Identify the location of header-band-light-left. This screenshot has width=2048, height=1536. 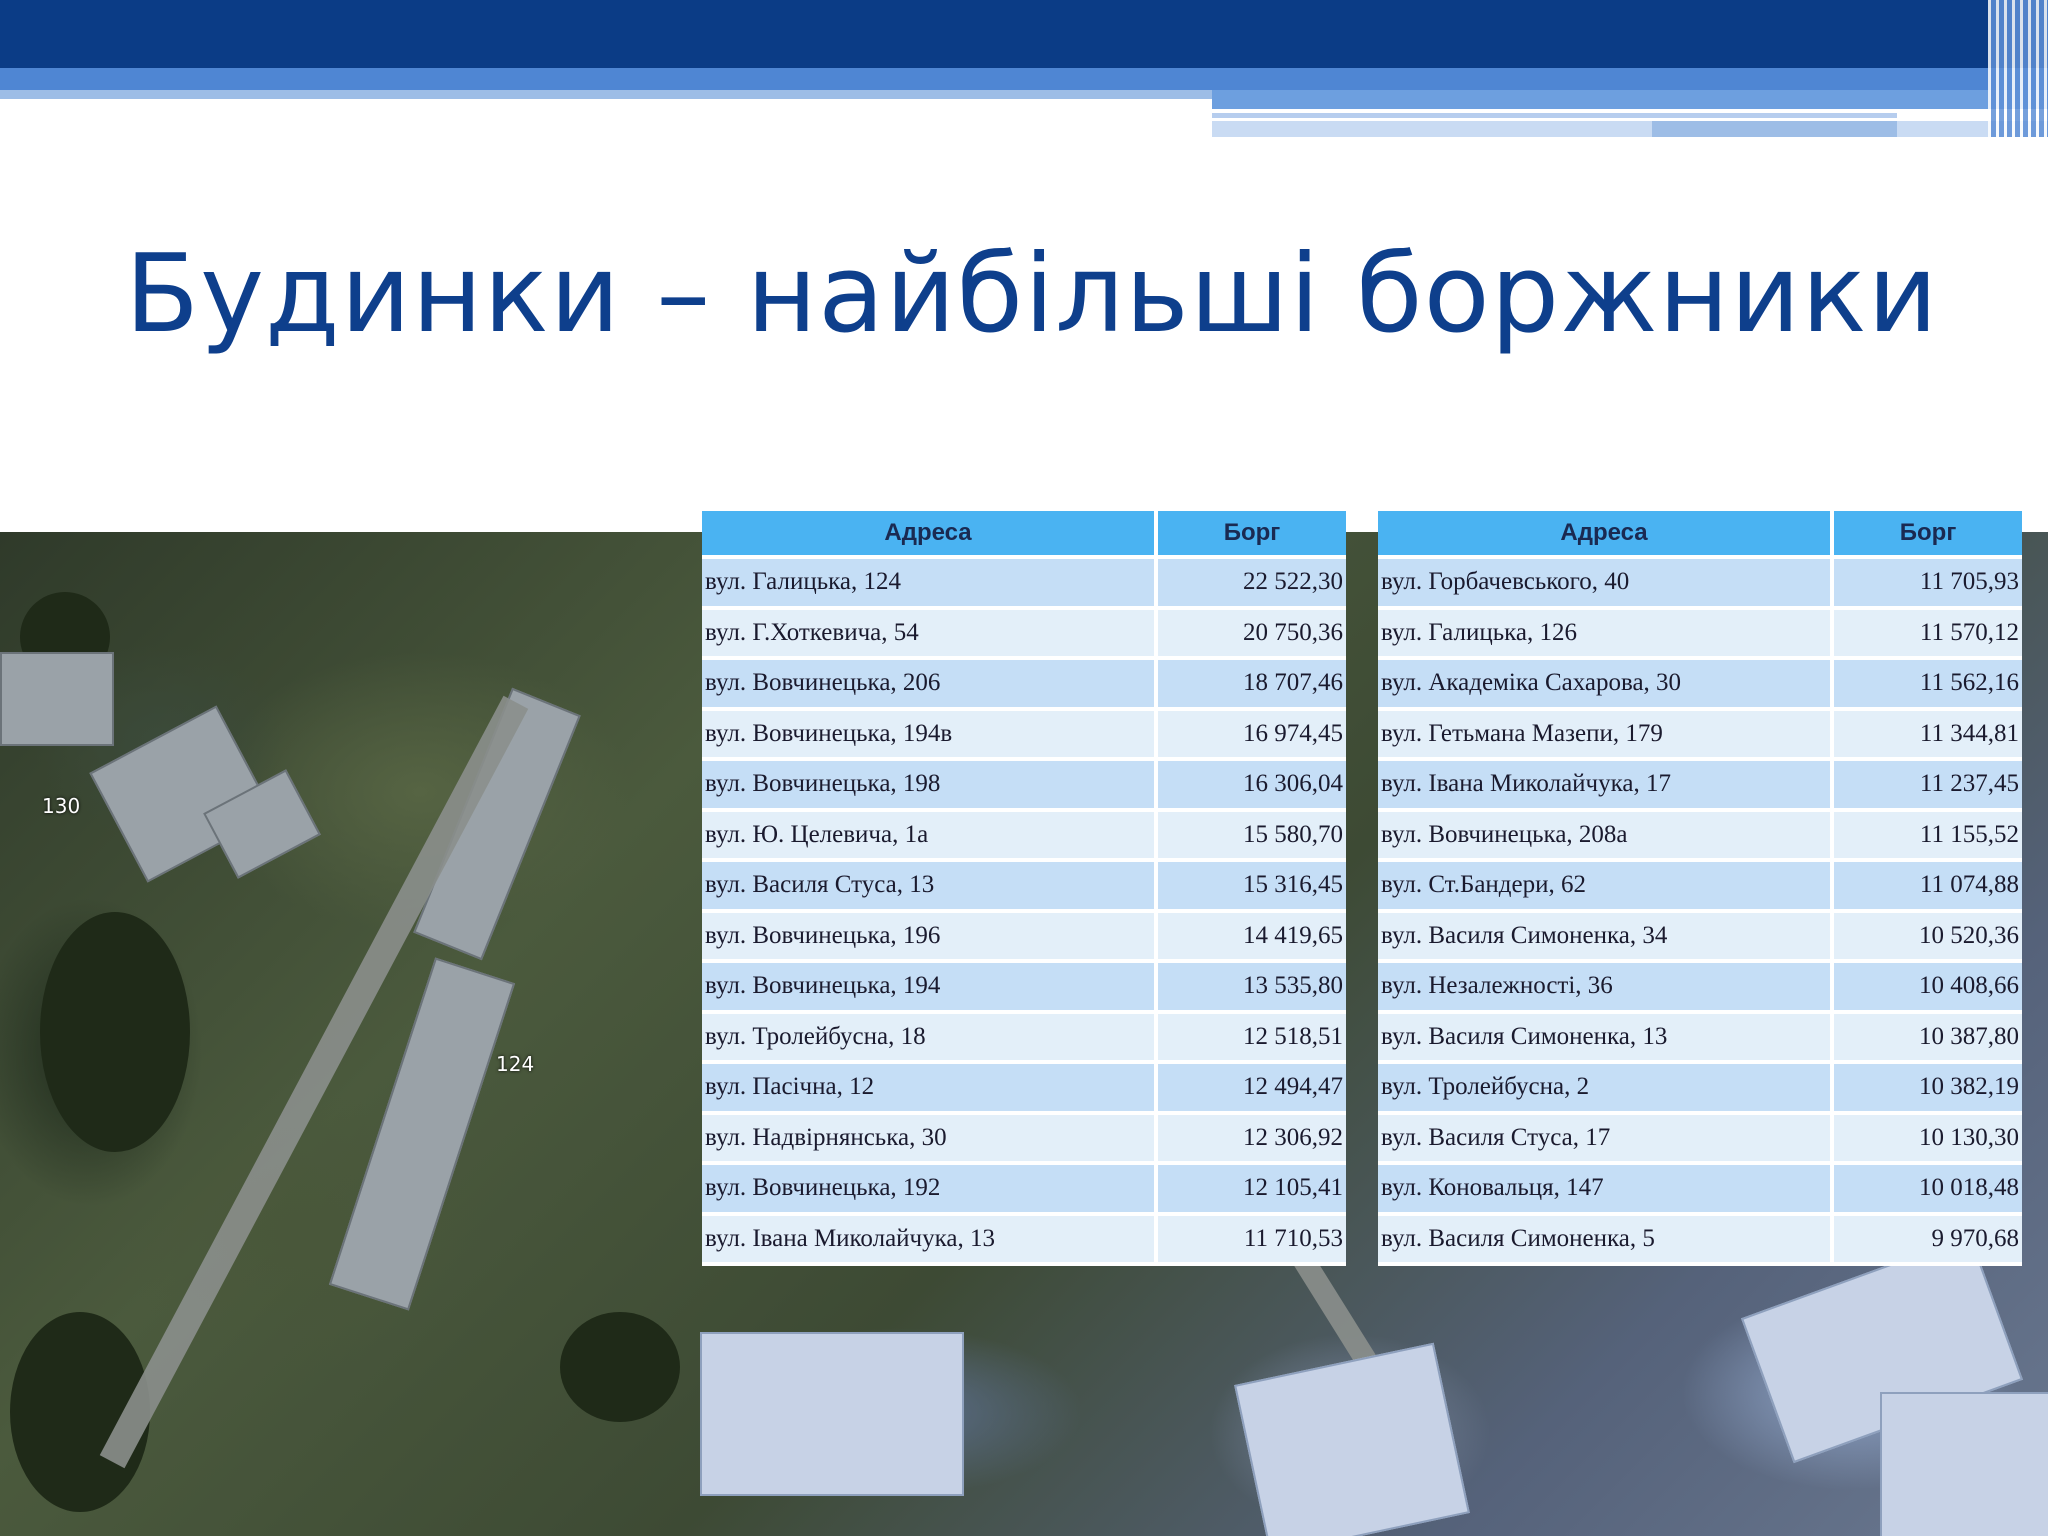
(606, 94).